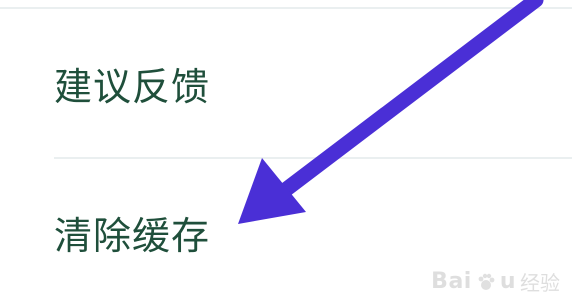  What do you see at coordinates (540, 283) in the screenshot?
I see `watermark-sub-text: 经验` at bounding box center [540, 283].